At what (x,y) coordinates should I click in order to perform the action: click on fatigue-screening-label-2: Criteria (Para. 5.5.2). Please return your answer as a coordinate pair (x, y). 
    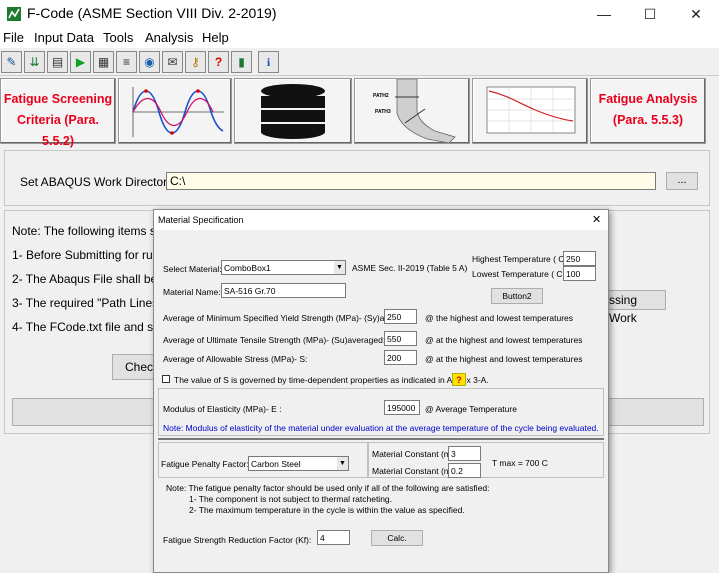
    Looking at the image, I should click on (58, 130).